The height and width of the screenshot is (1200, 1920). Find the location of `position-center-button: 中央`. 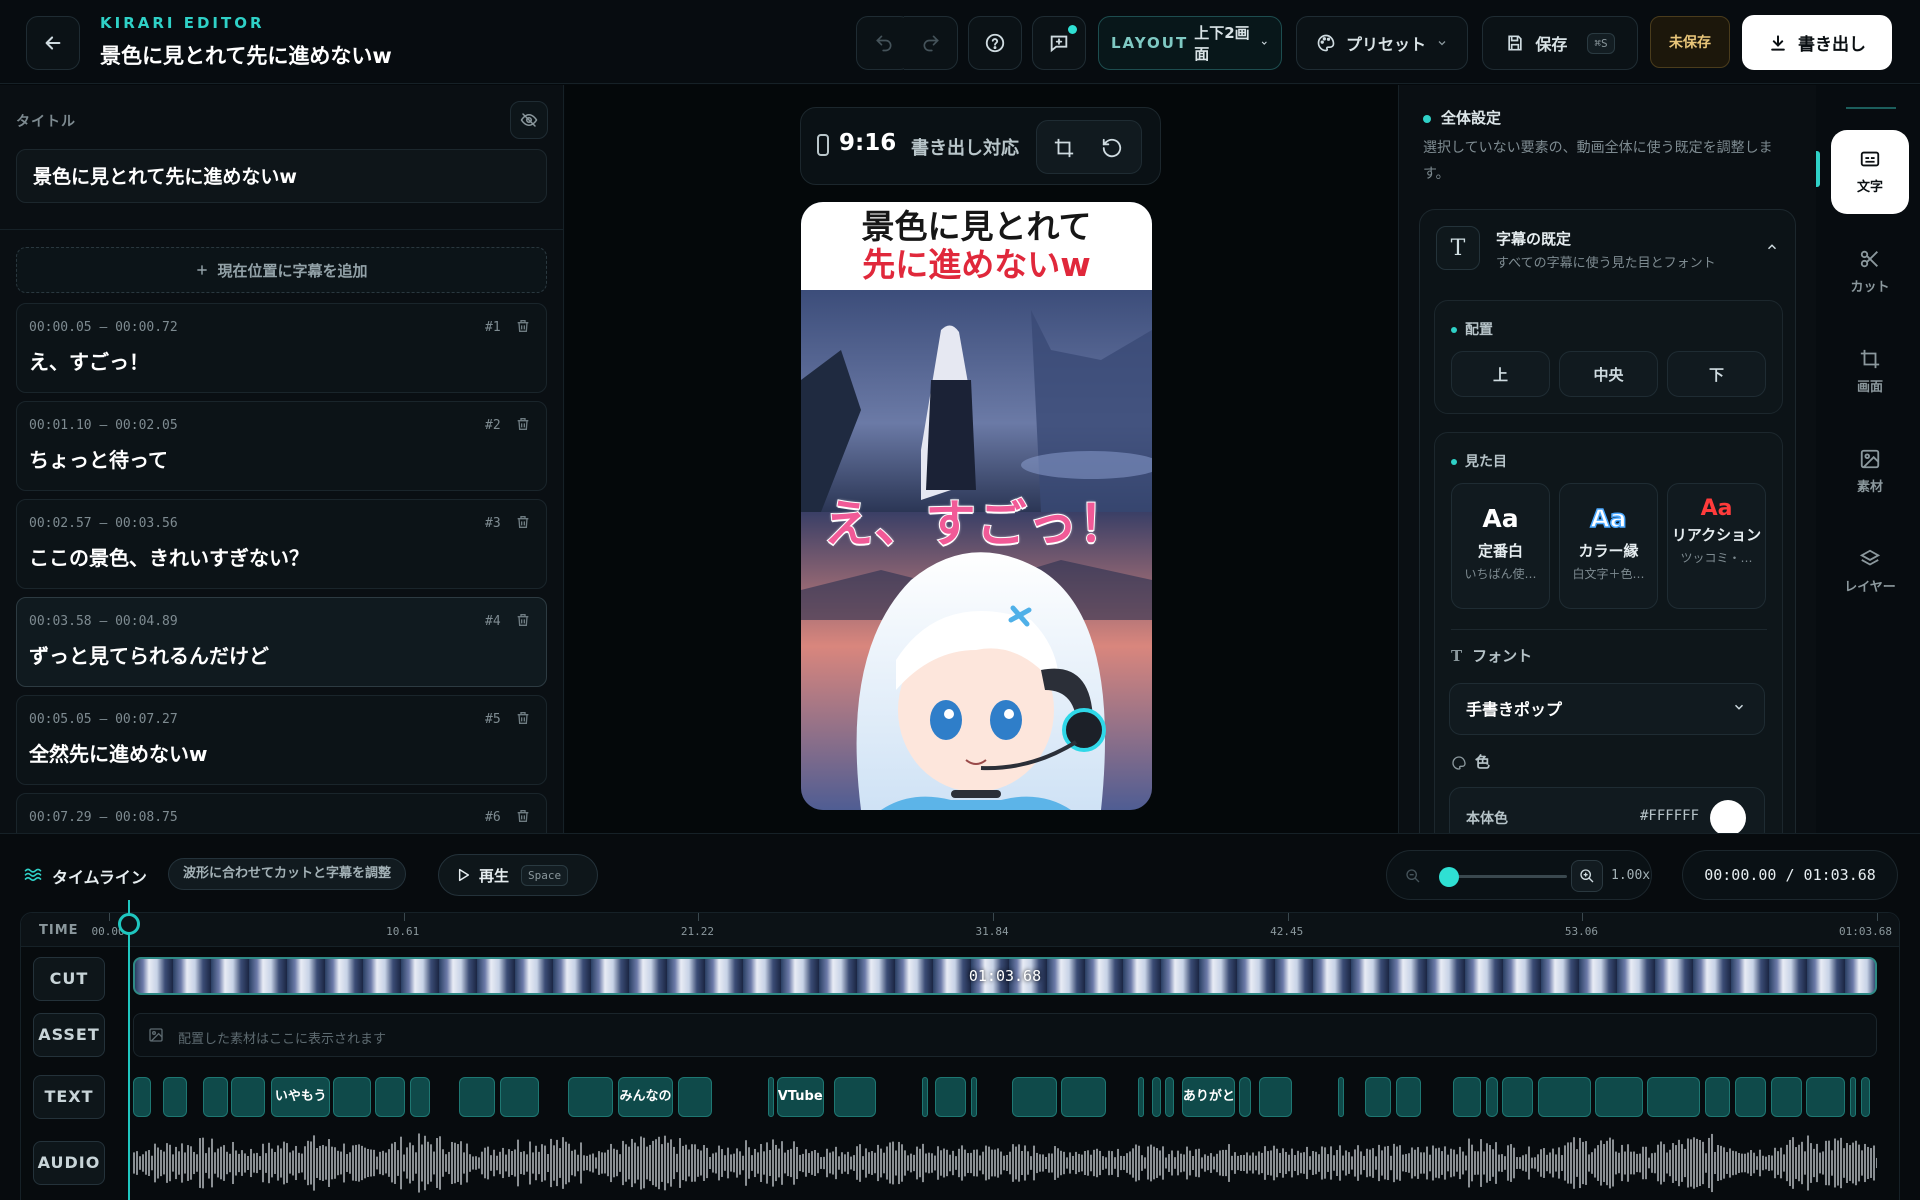

position-center-button: 中央 is located at coordinates (1608, 374).